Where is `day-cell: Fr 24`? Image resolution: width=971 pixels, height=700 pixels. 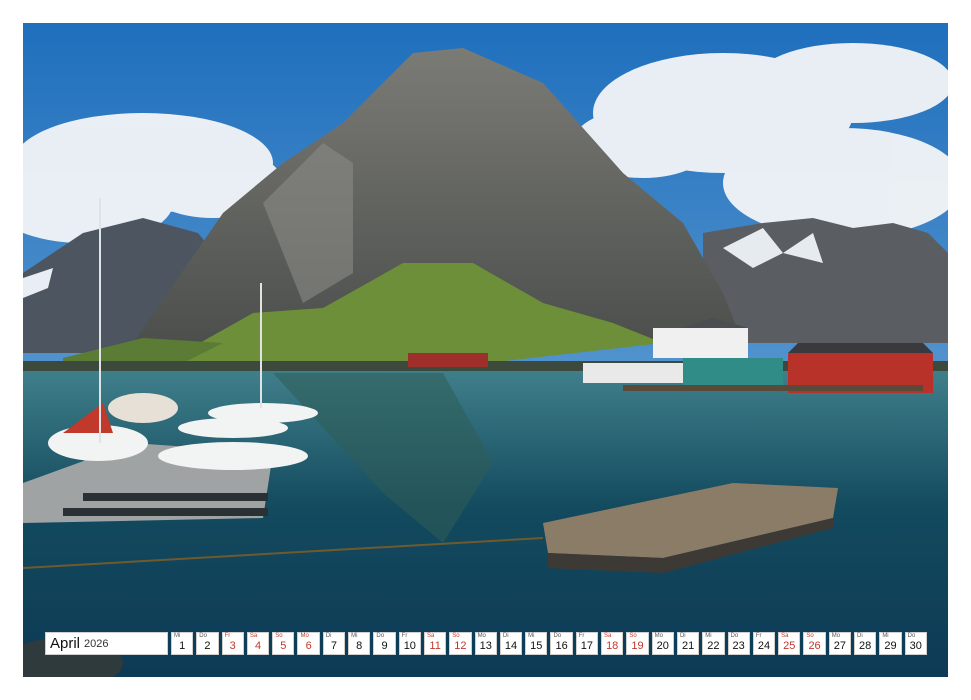
day-cell: Fr 24 is located at coordinates (764, 643).